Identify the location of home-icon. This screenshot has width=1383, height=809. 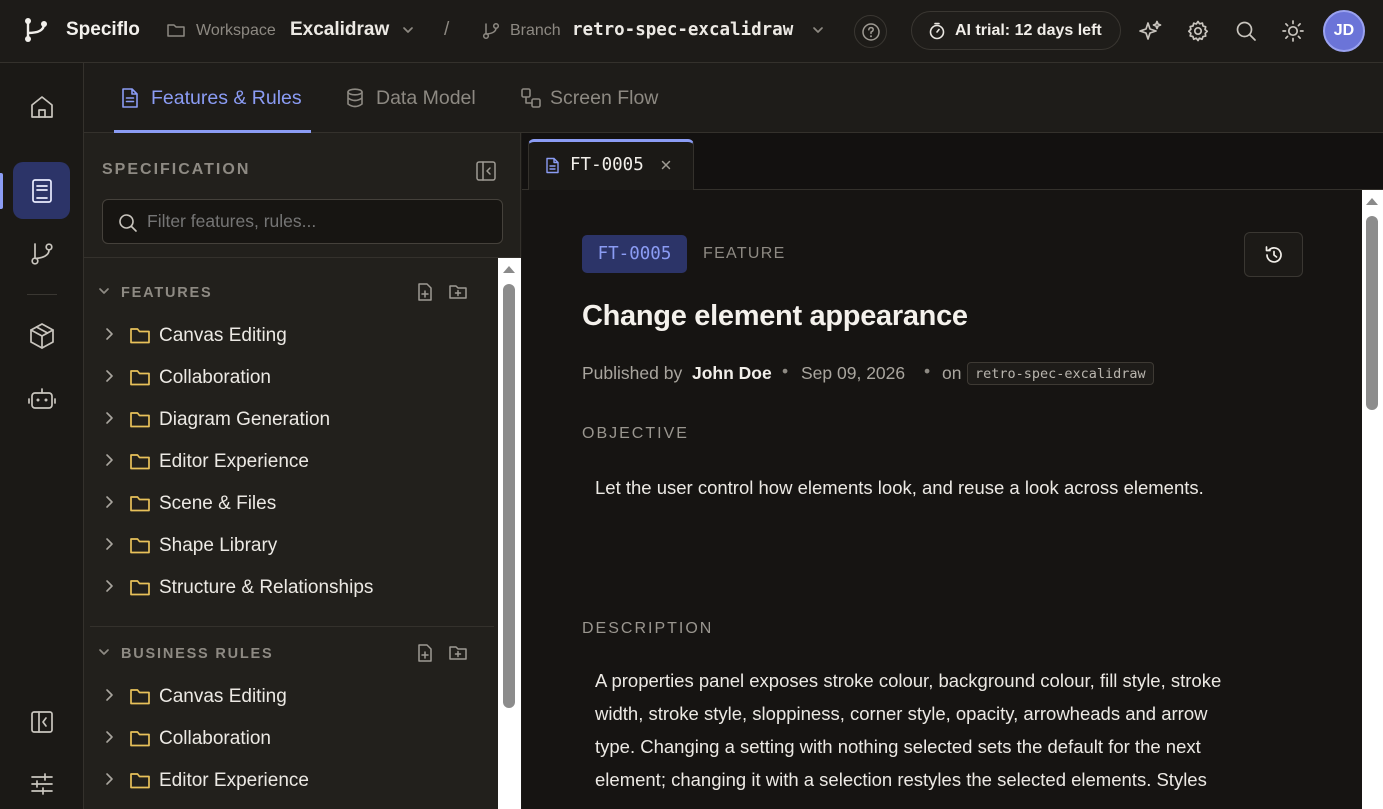
(42, 107).